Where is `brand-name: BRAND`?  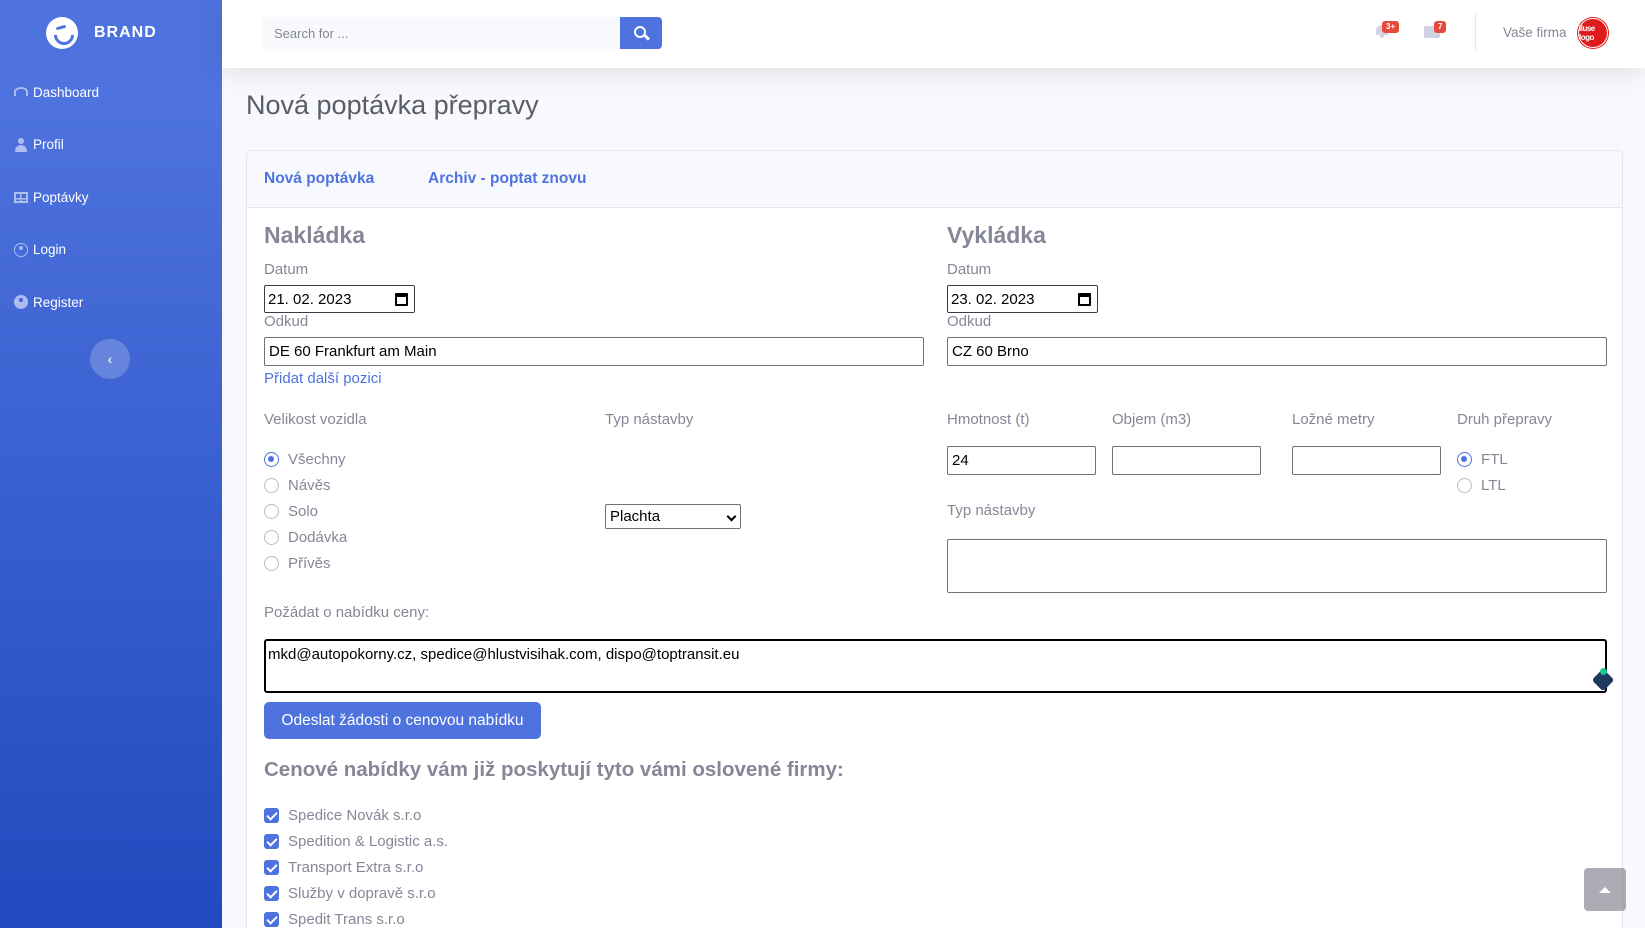
brand-name: BRAND is located at coordinates (125, 32).